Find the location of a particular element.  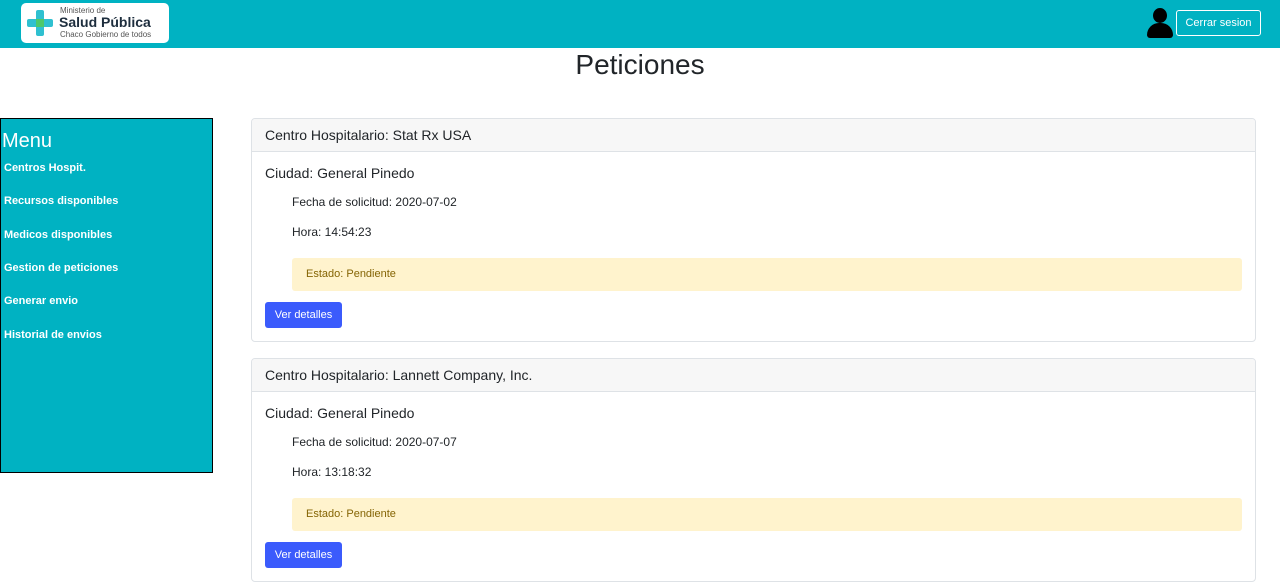

logo-line-2: Salud Pública is located at coordinates (105, 22).